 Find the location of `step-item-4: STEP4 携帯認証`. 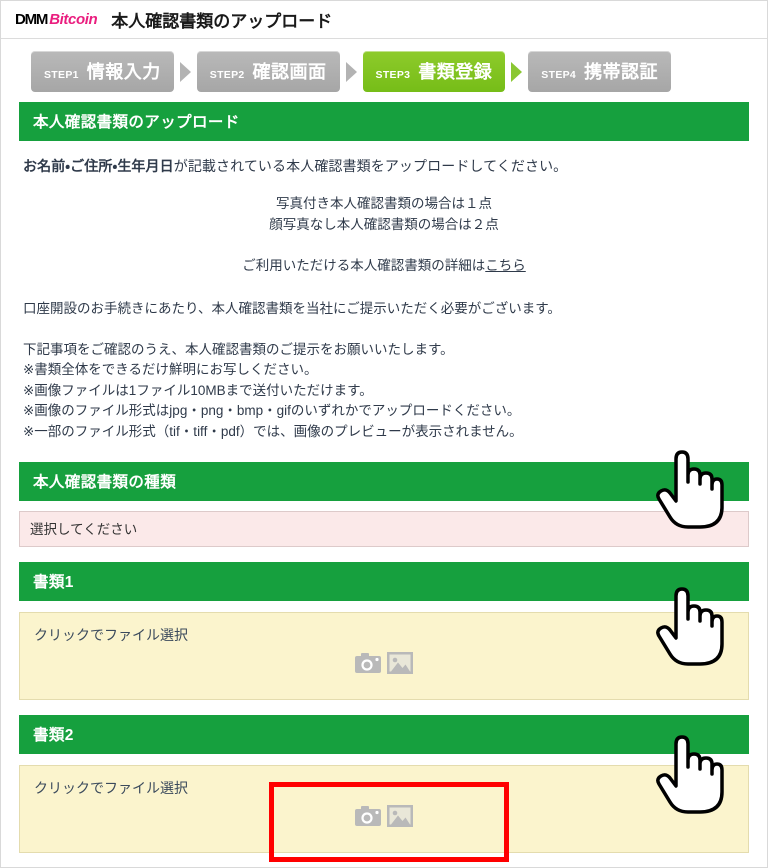

step-item-4: STEP4 携帯認証 is located at coordinates (600, 71).